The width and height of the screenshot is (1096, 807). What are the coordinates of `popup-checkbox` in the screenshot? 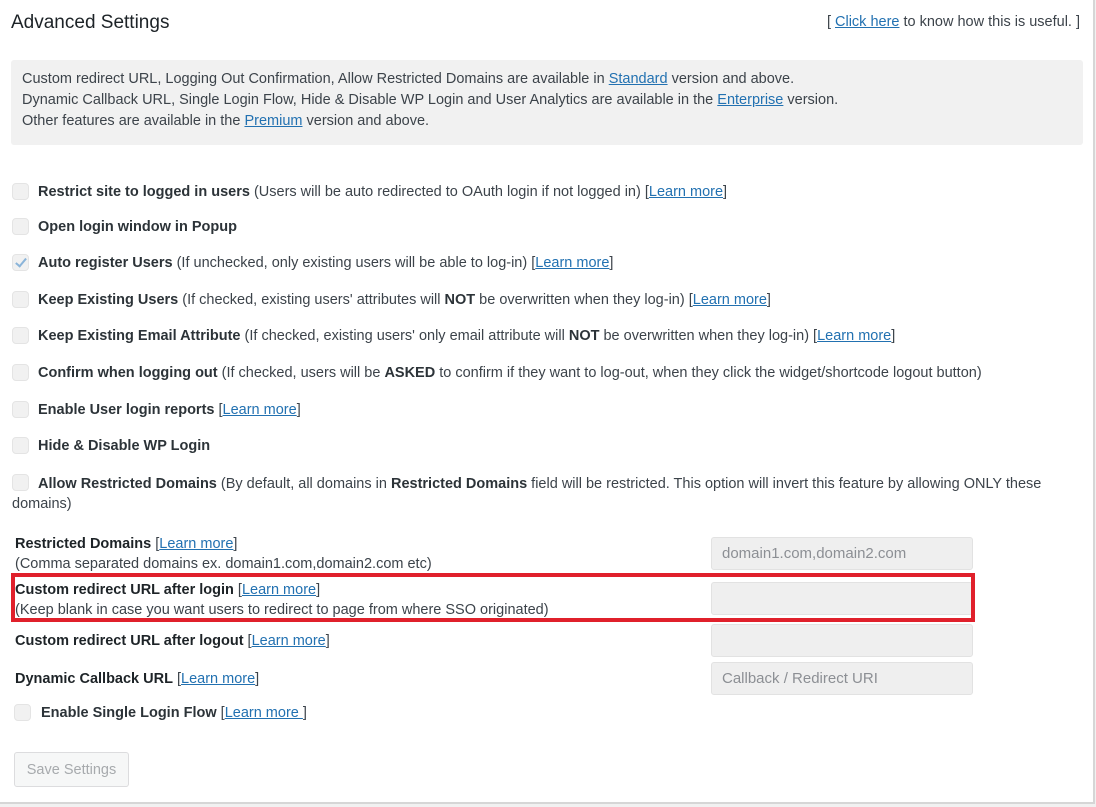 It's located at (20, 226).